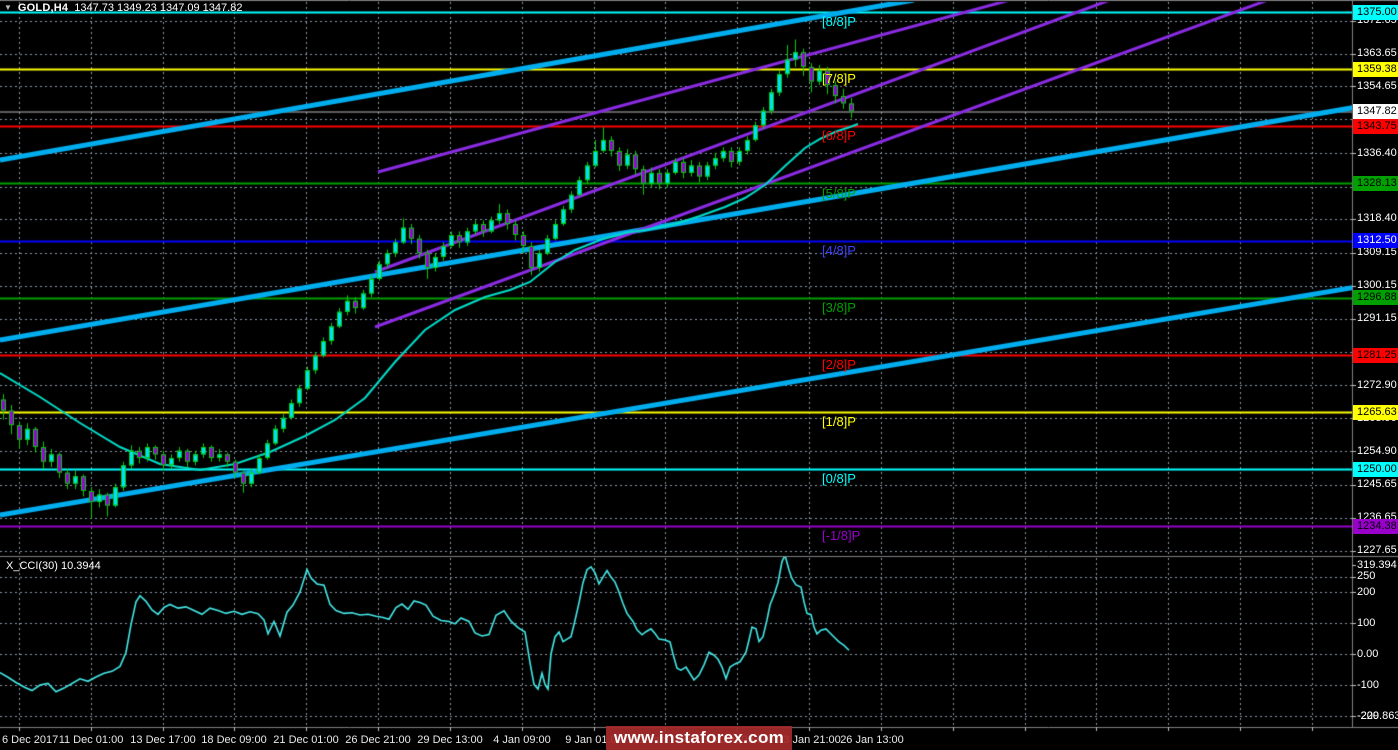 This screenshot has width=1398, height=750. Describe the element at coordinates (839, 364) in the screenshot. I see `murrey-level-label: [2/8]P` at that location.